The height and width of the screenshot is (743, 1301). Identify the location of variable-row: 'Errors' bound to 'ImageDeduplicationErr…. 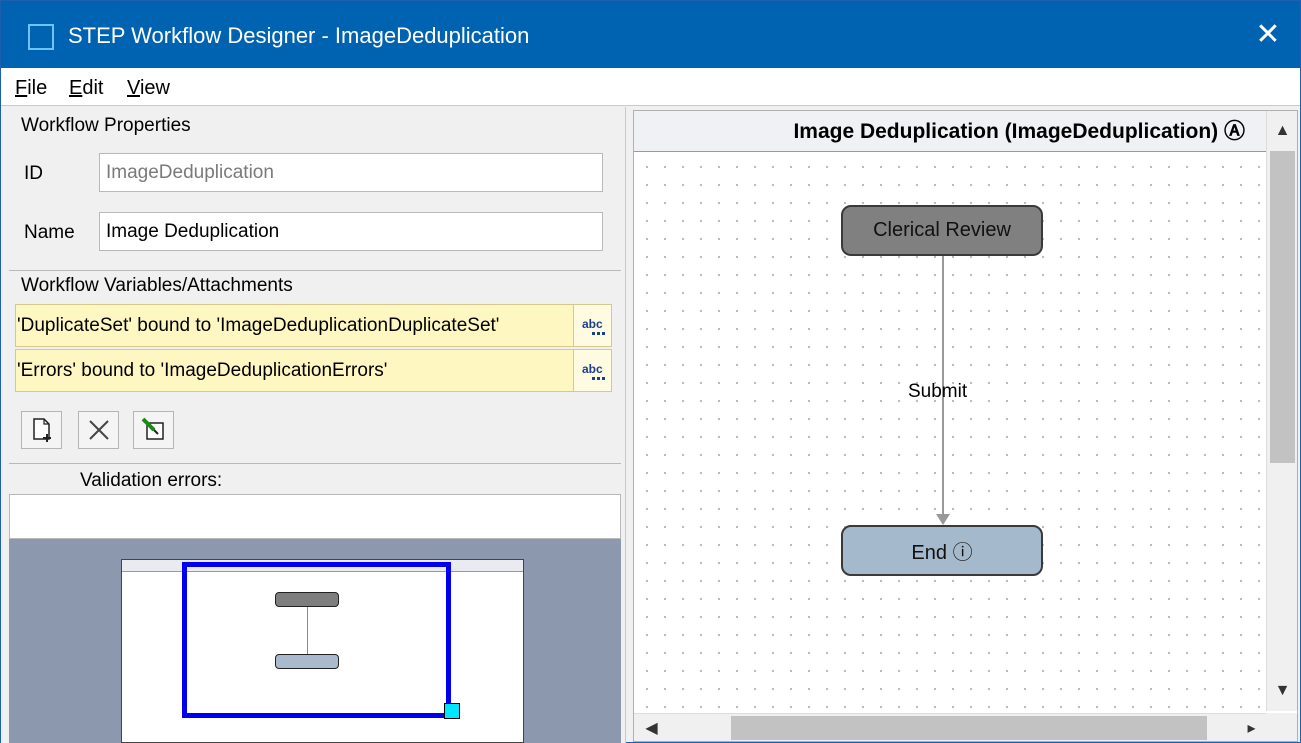
(313, 370).